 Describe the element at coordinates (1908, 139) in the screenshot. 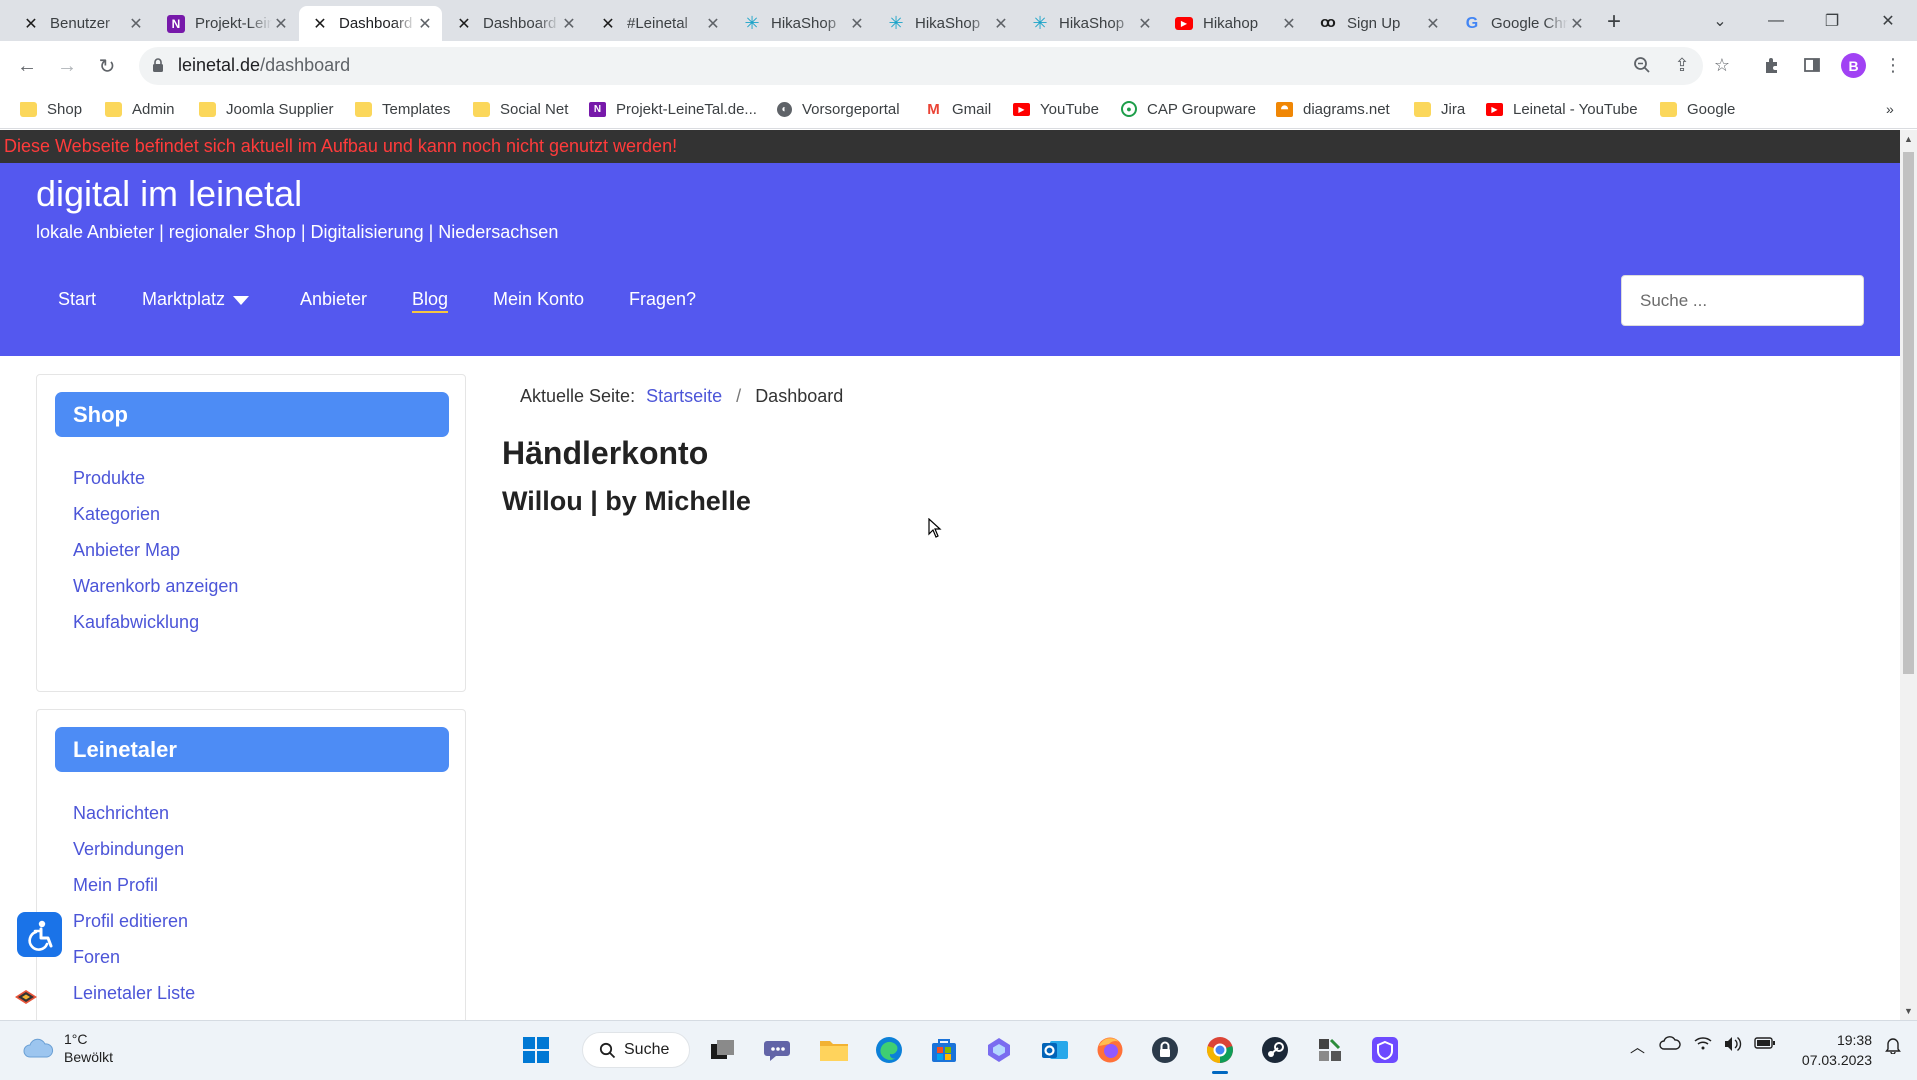

I see `scroll-up-icon: ▲` at that location.